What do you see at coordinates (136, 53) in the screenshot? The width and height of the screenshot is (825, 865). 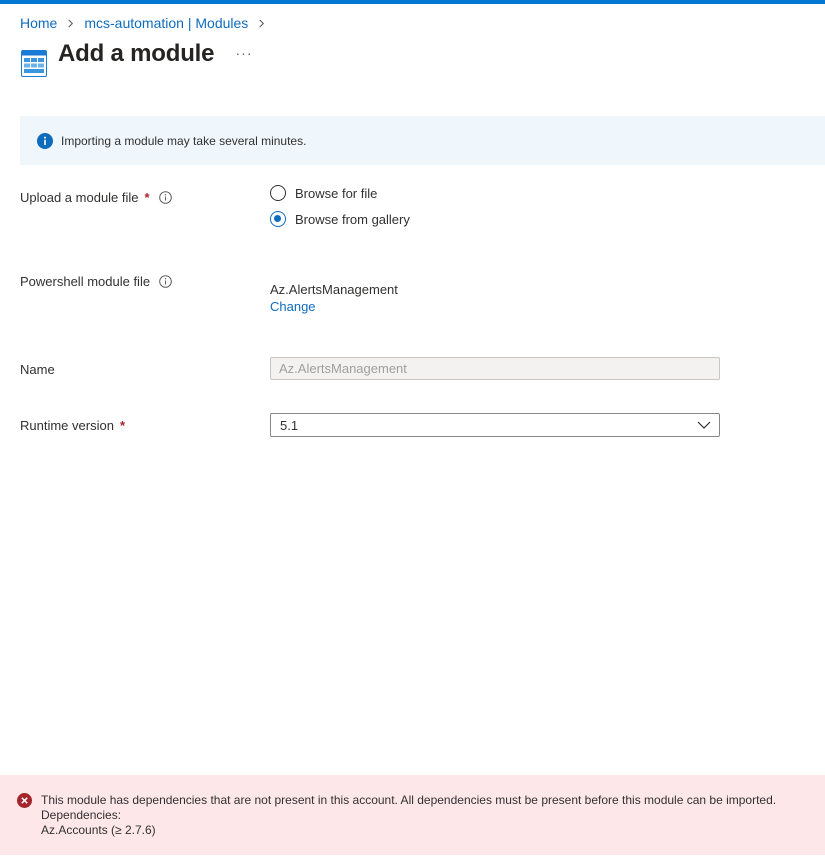 I see `page-title: Add a module` at bounding box center [136, 53].